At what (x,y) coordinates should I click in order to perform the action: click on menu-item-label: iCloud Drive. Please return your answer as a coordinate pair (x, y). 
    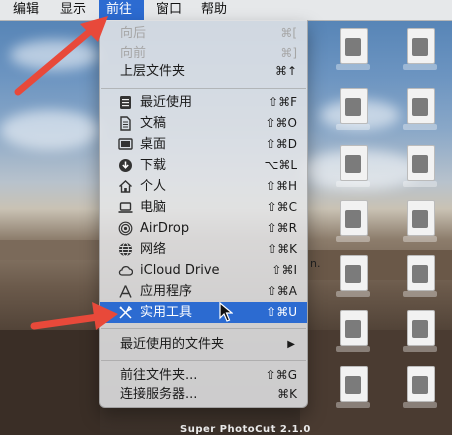
    Looking at the image, I should click on (180, 270).